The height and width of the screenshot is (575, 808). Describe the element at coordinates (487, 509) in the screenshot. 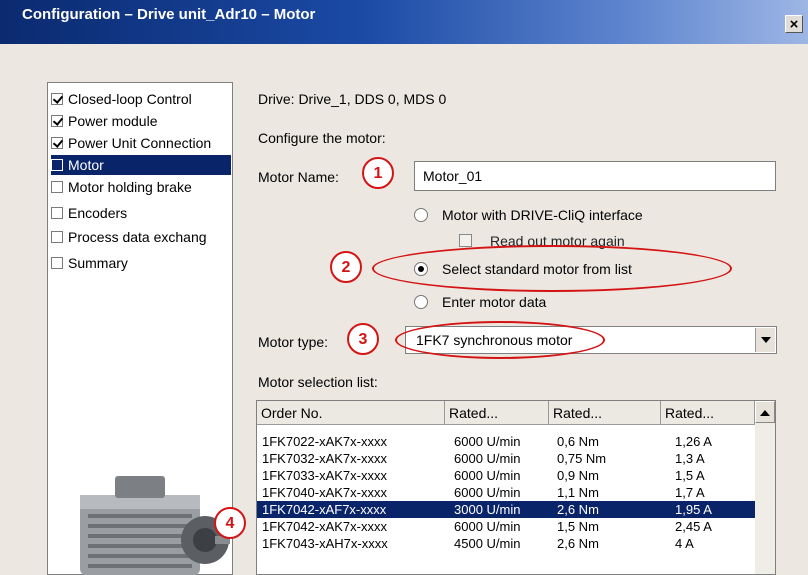

I see `cell-speed: 3000 U/min` at that location.